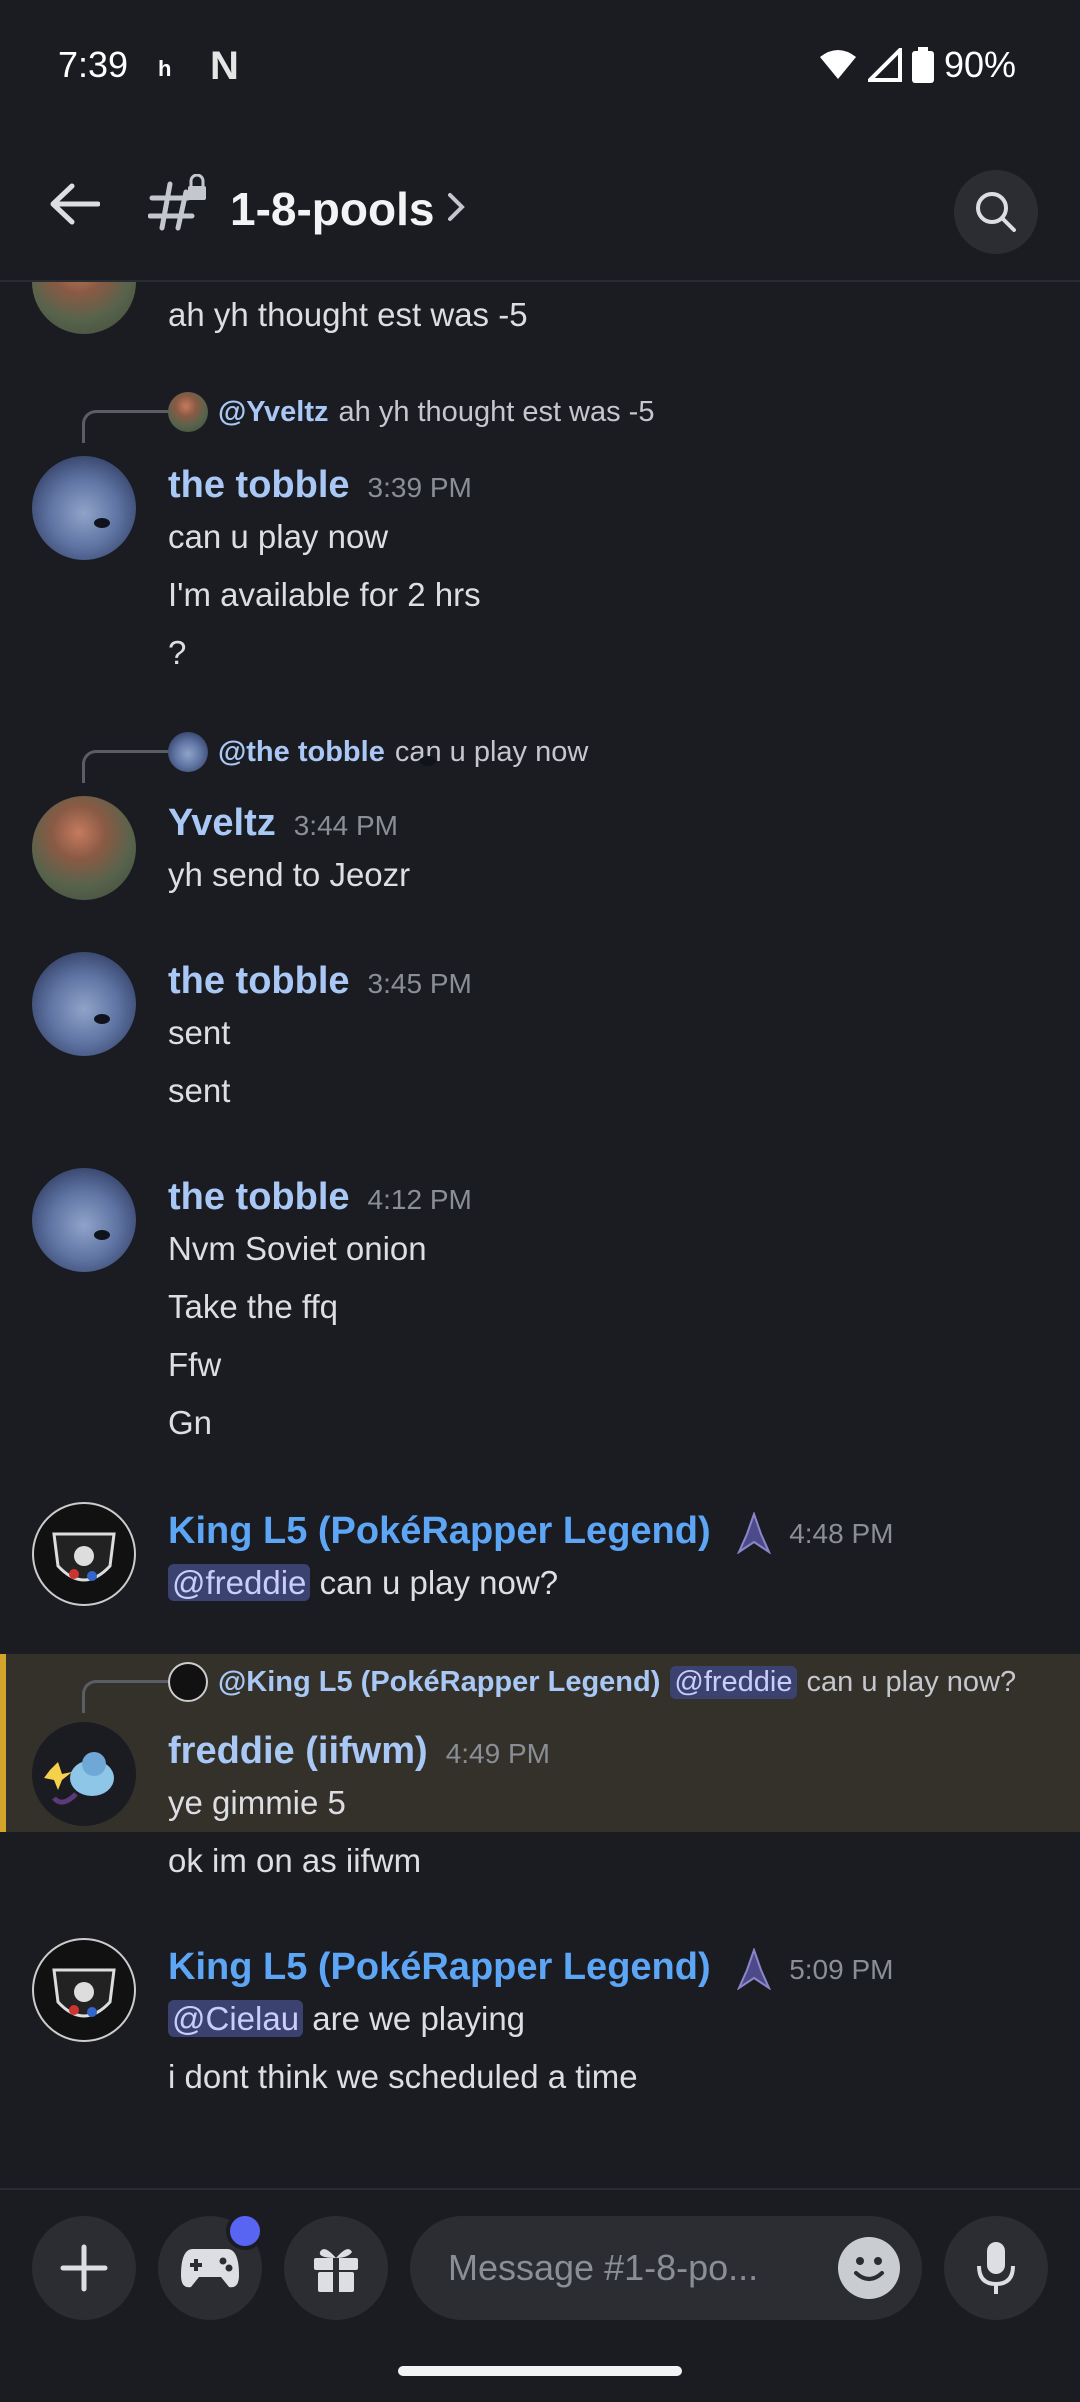 The width and height of the screenshot is (1080, 2402). Describe the element at coordinates (93, 64) in the screenshot. I see `status-time: 7:39` at that location.